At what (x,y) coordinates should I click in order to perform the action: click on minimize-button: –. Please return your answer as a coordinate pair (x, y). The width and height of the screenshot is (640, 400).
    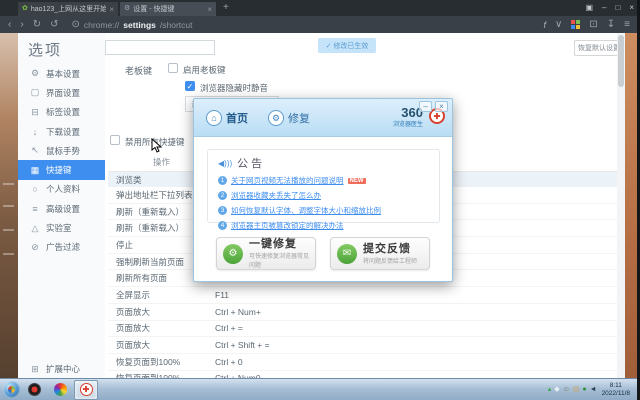
    Looking at the image, I should click on (604, 8).